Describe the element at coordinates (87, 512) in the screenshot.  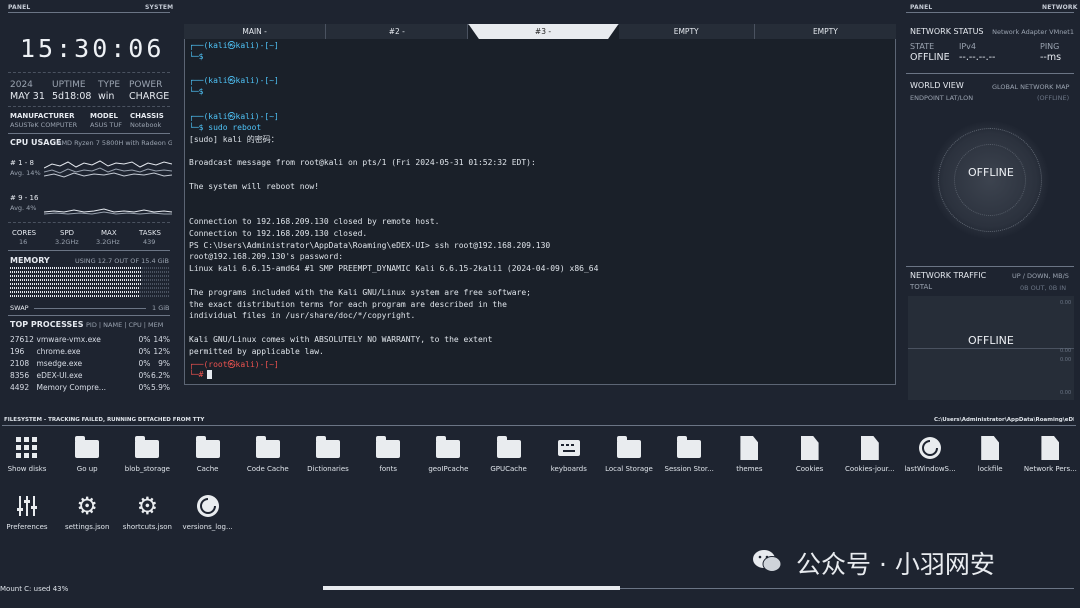
I see `file-item-settings-json: ⚙ settings.json` at that location.